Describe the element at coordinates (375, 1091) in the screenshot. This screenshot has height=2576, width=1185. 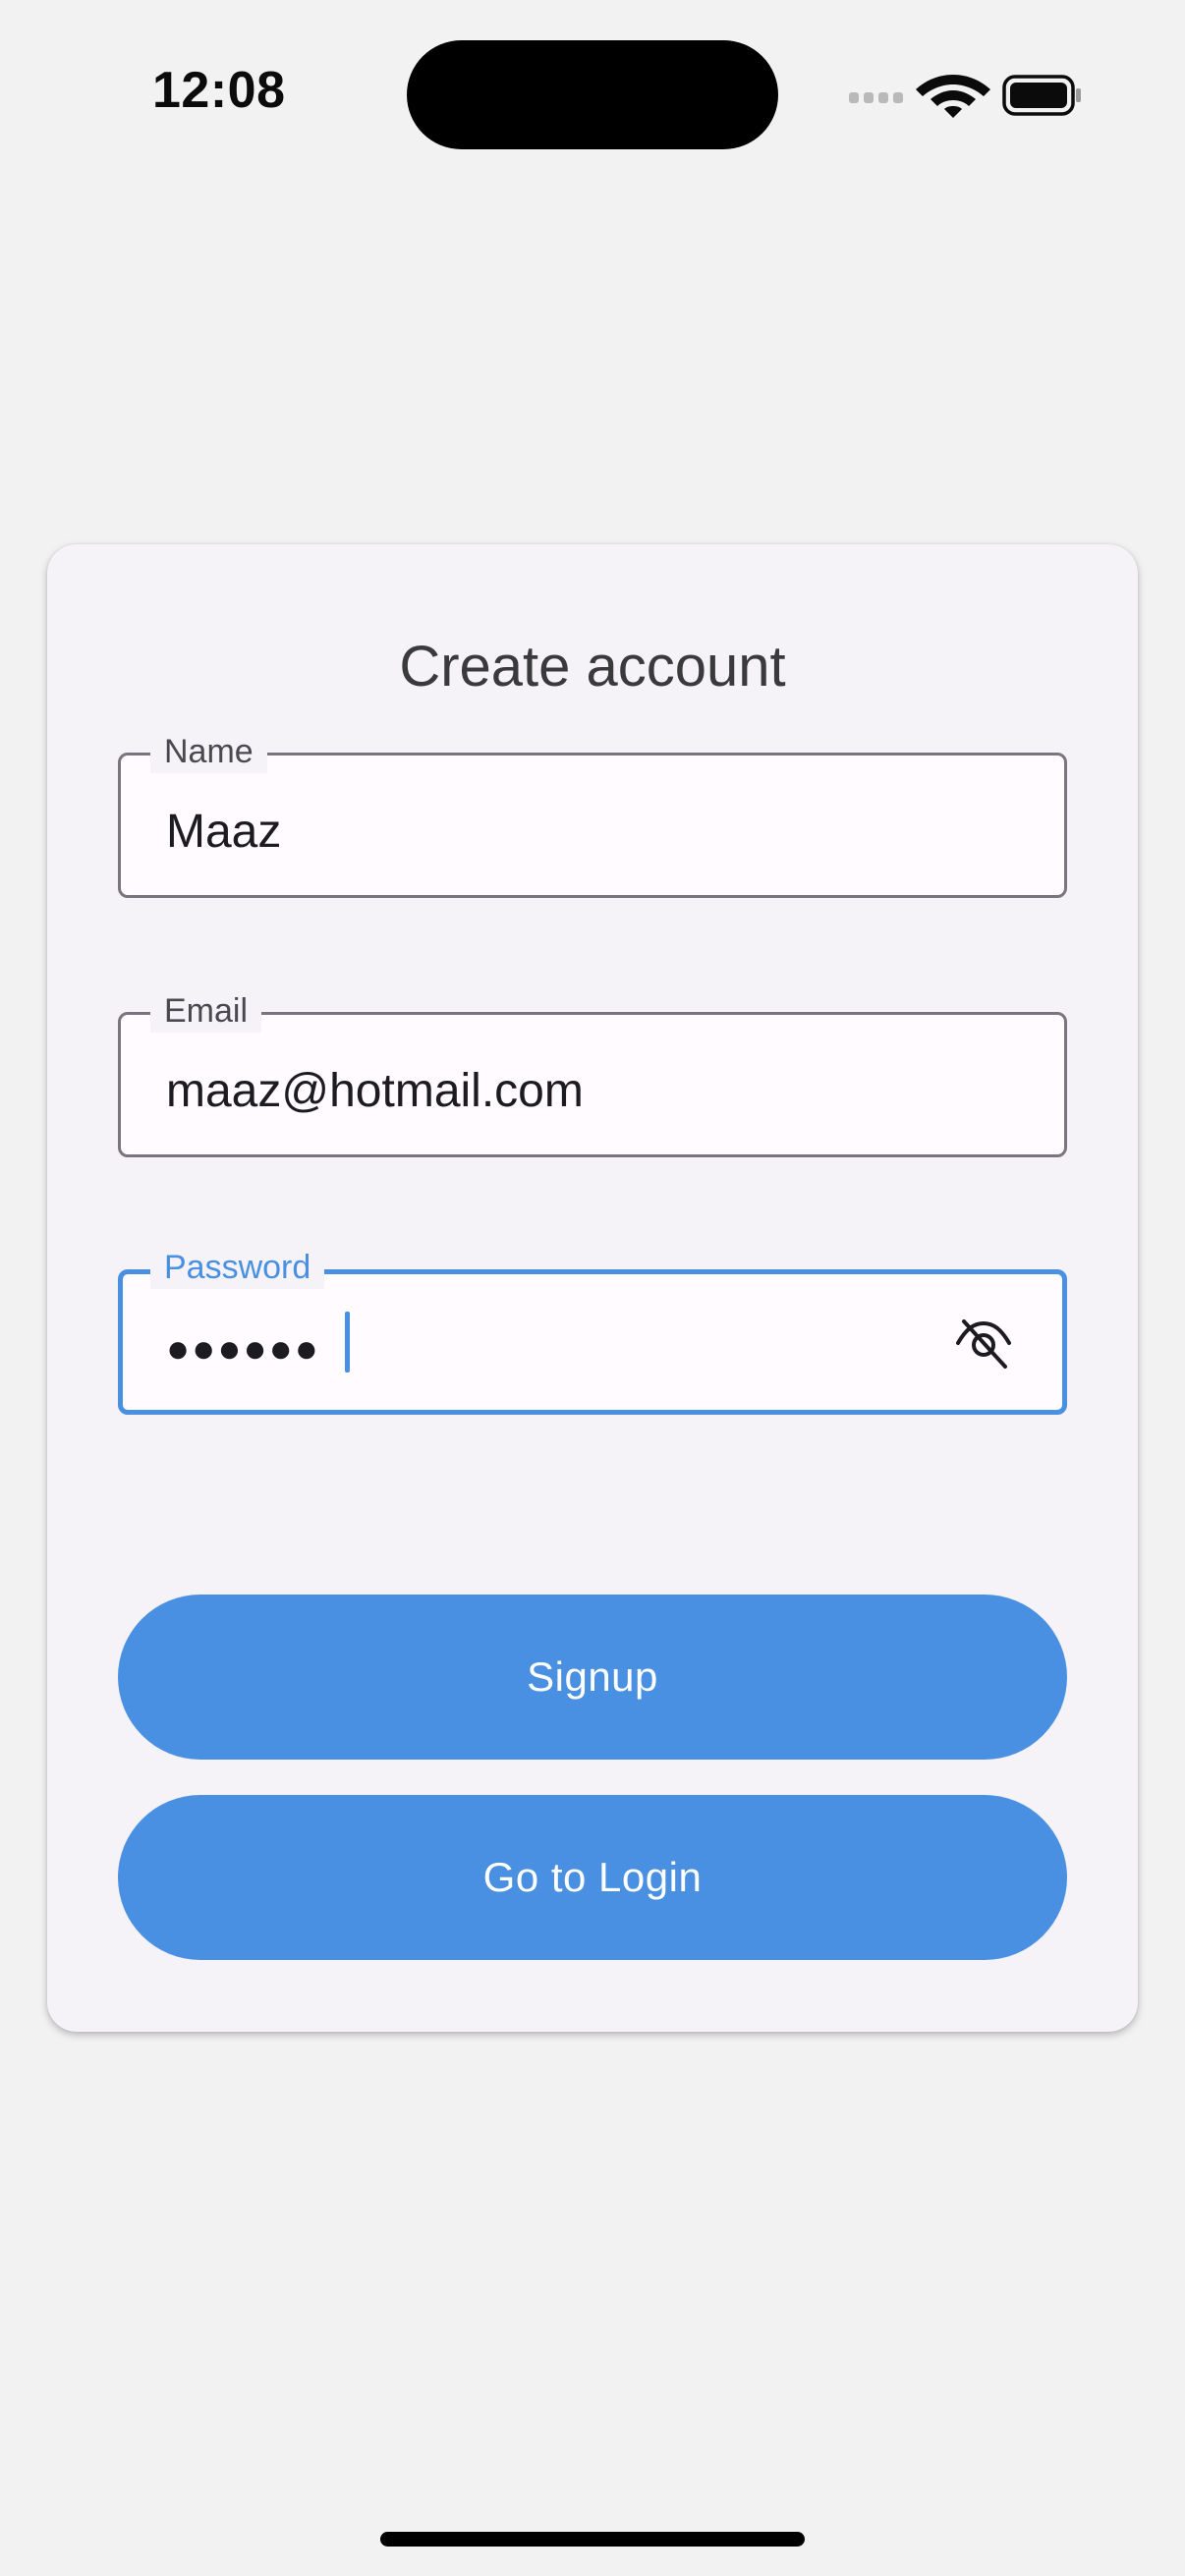
I see `email-field-value: maaz@hotmail.com` at that location.